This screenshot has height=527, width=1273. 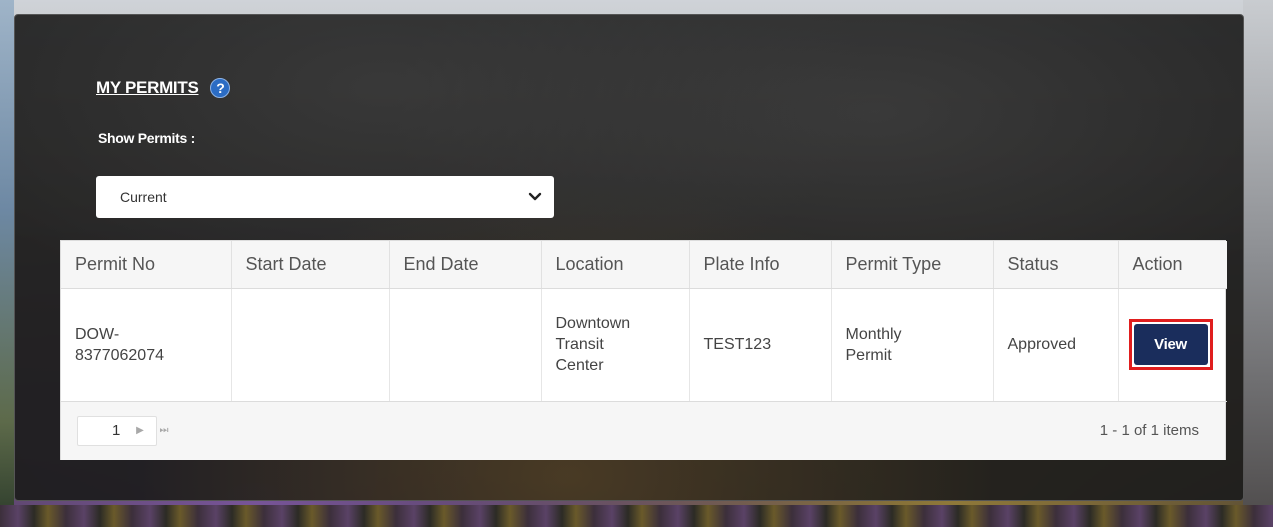 I want to click on column-header-status: Status, so click(x=1056, y=265).